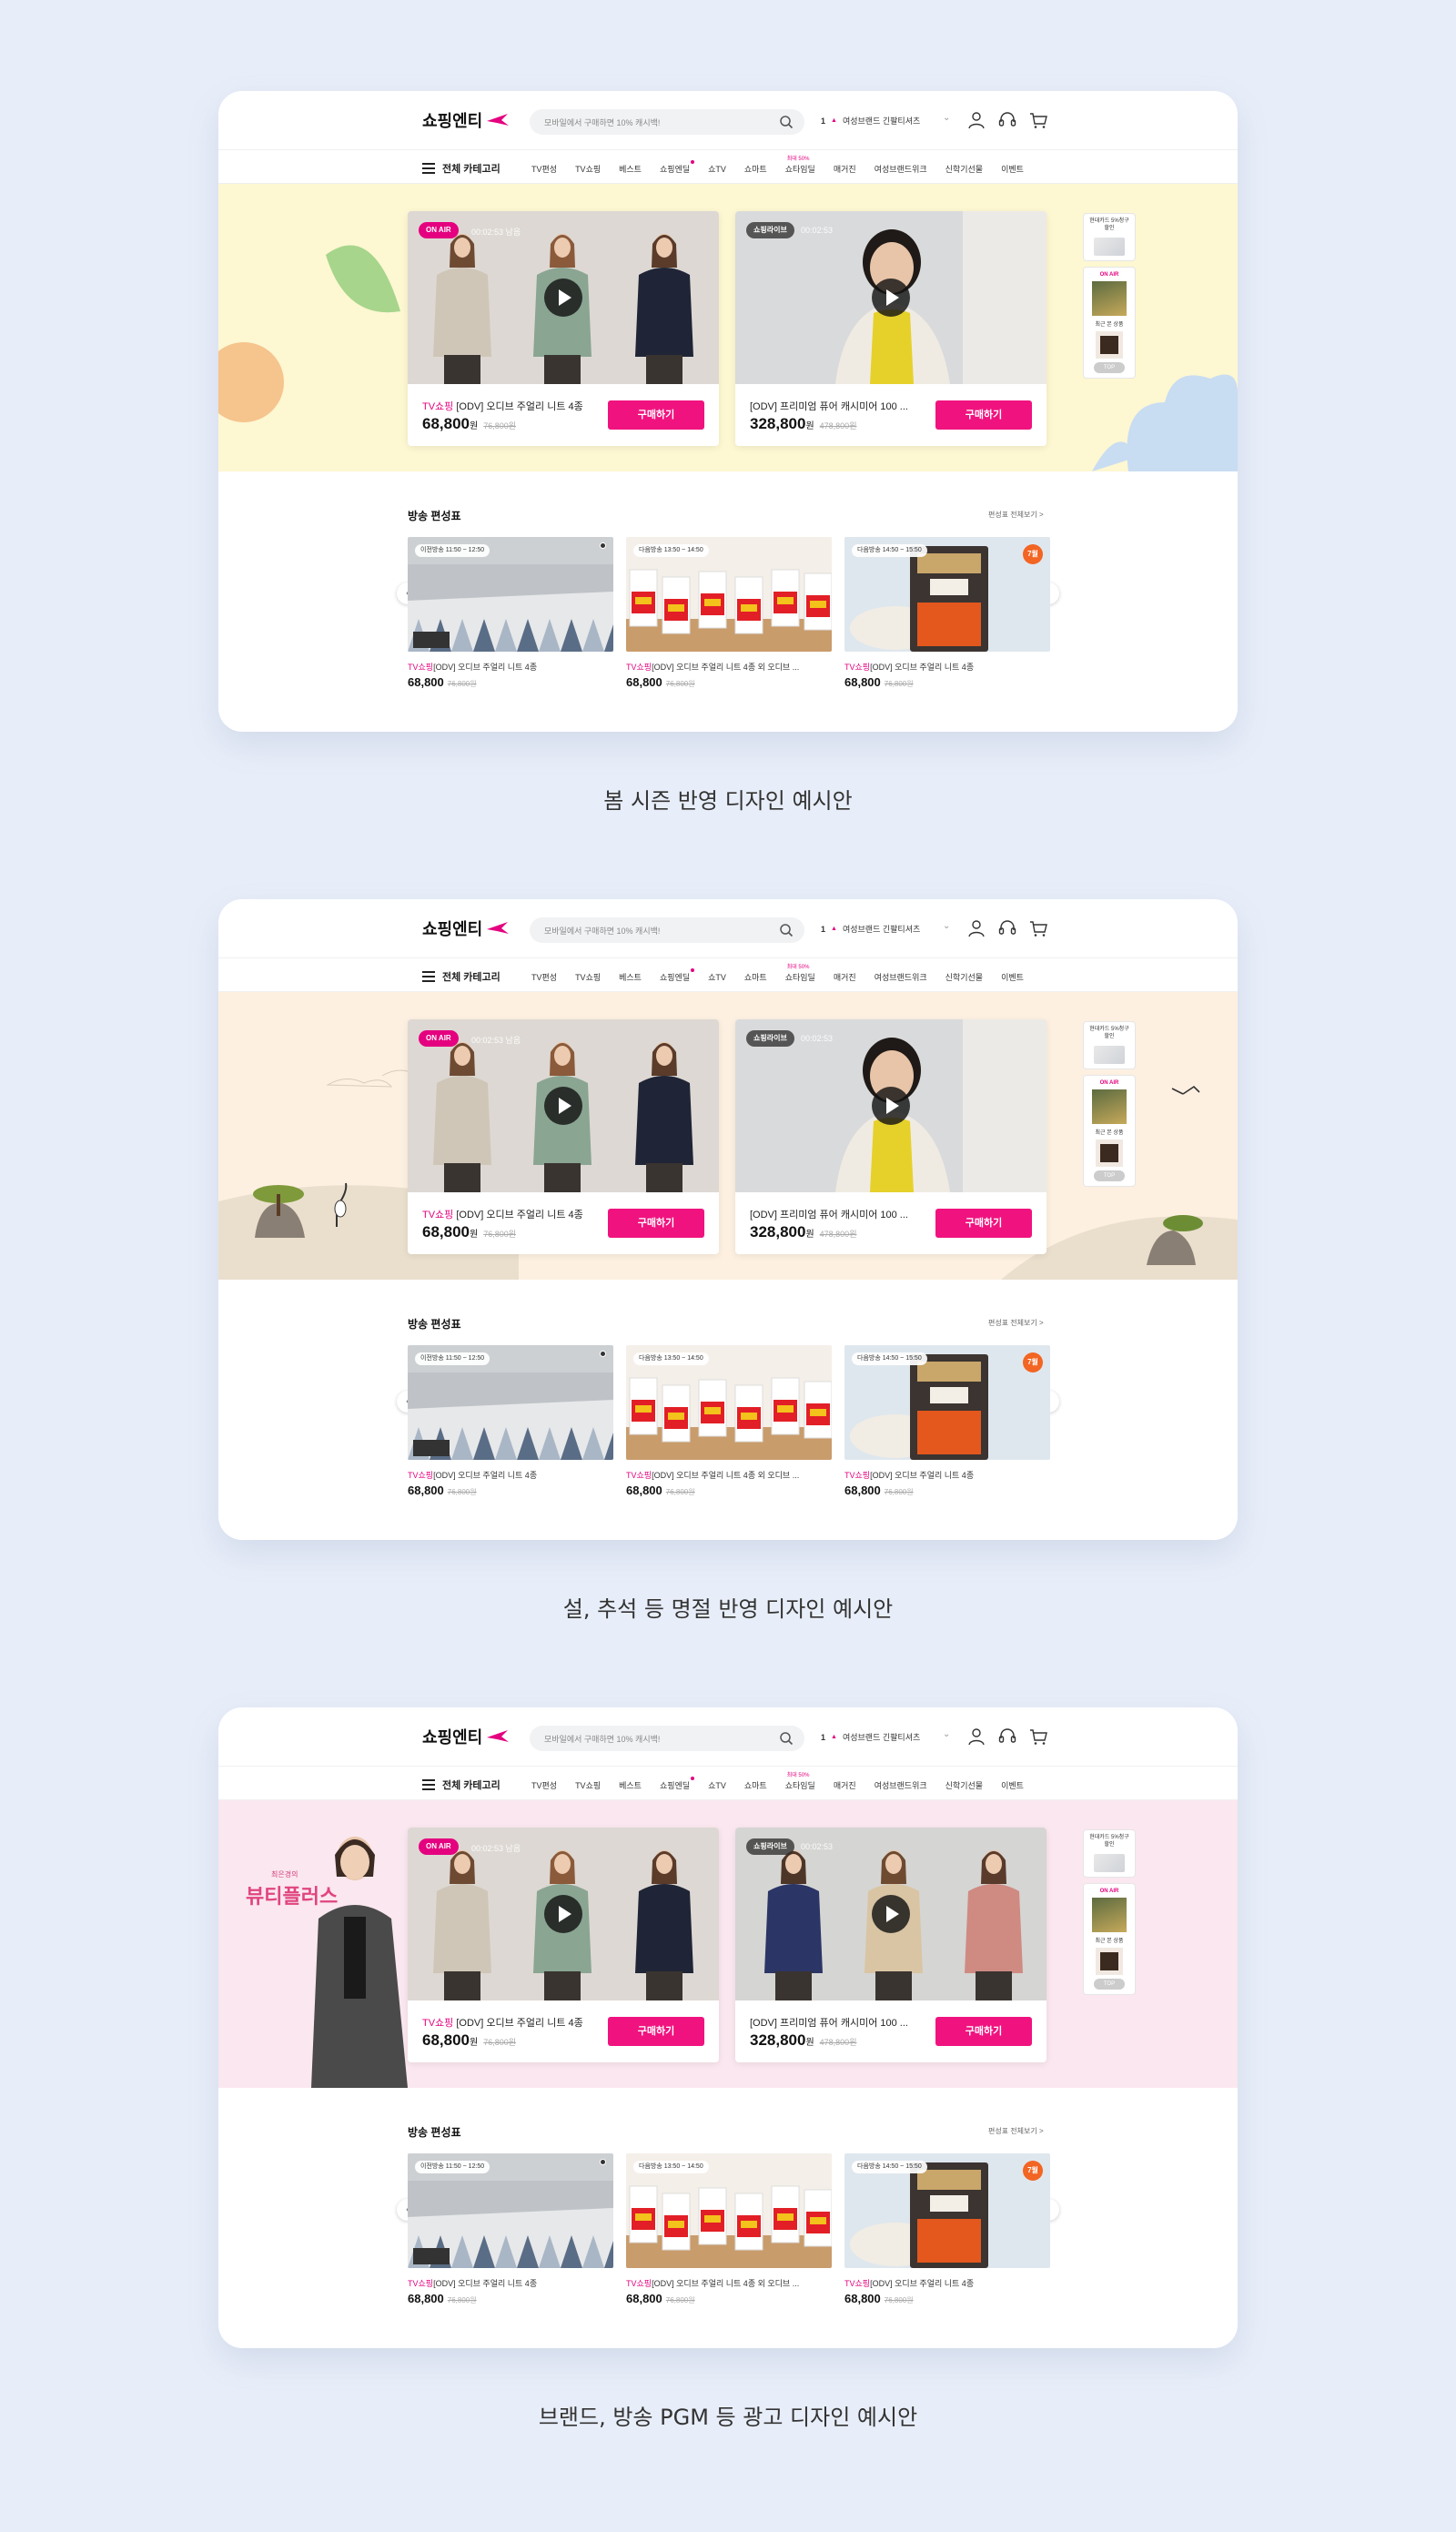 This screenshot has width=1456, height=2532. Describe the element at coordinates (466, 120) in the screenshot. I see `site-logo: 쇼핑엔티` at that location.